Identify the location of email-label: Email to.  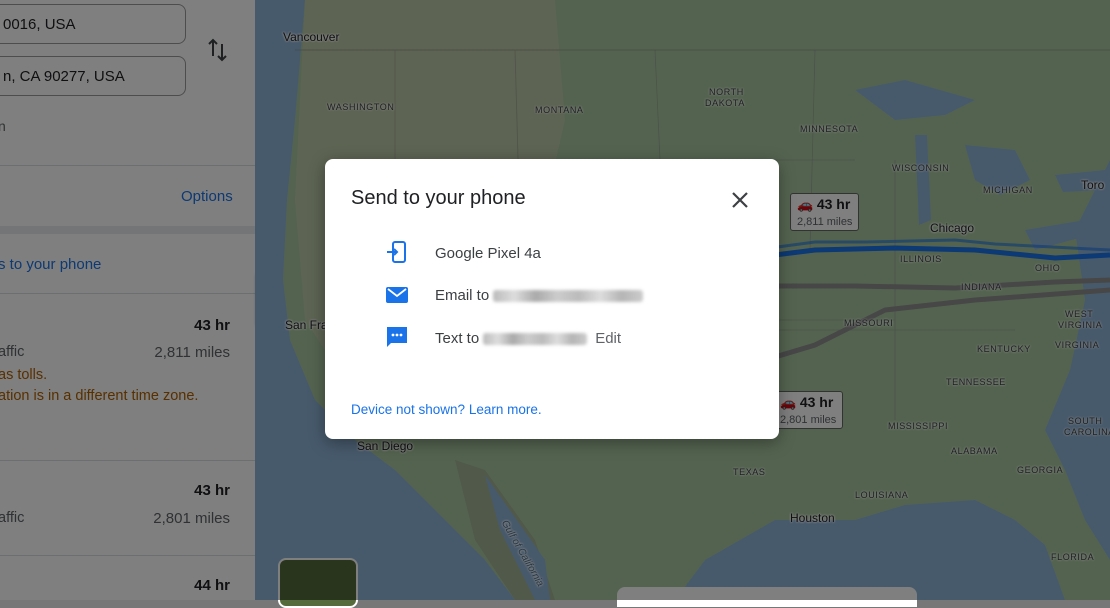
(462, 295).